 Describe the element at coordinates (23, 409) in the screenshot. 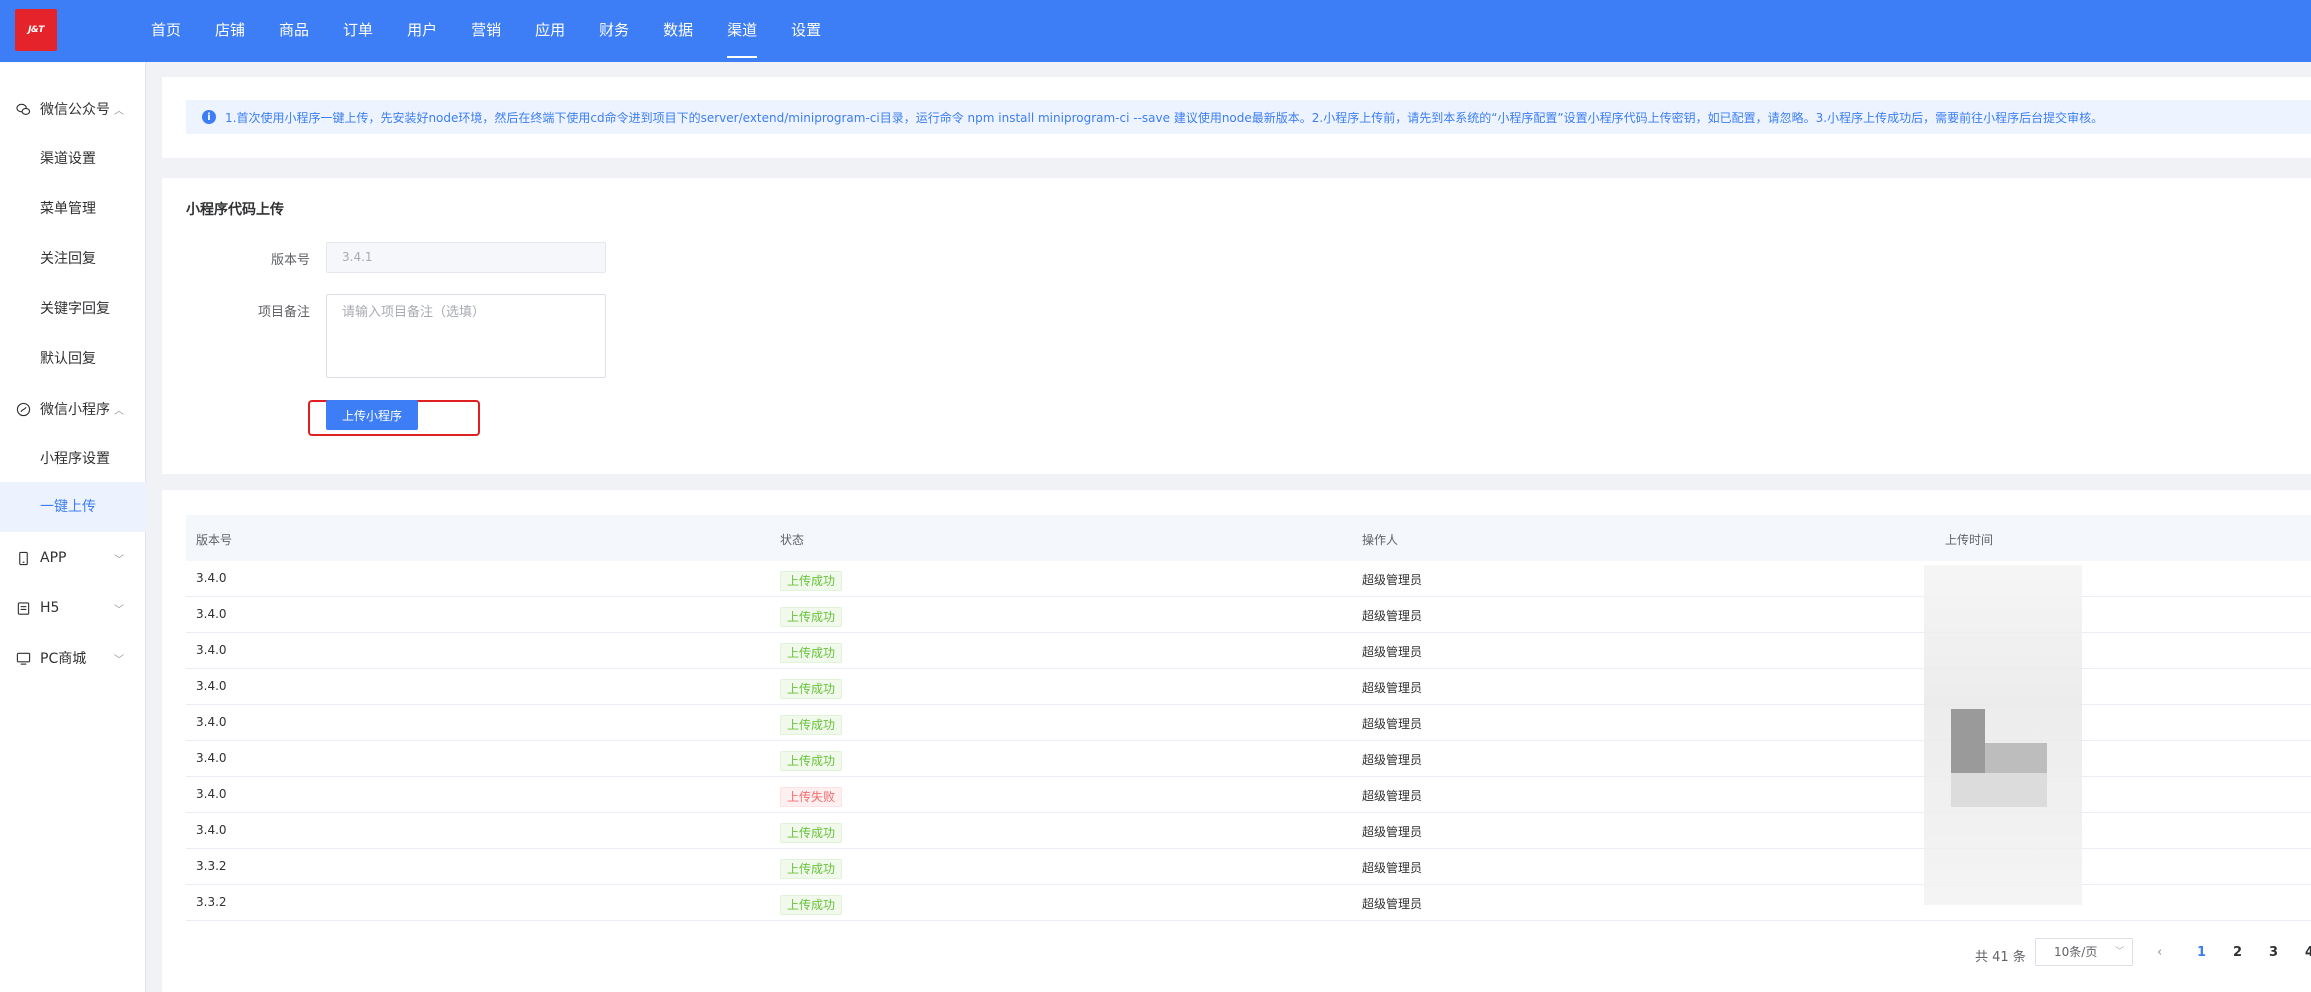

I see `miniprogram-icon` at that location.